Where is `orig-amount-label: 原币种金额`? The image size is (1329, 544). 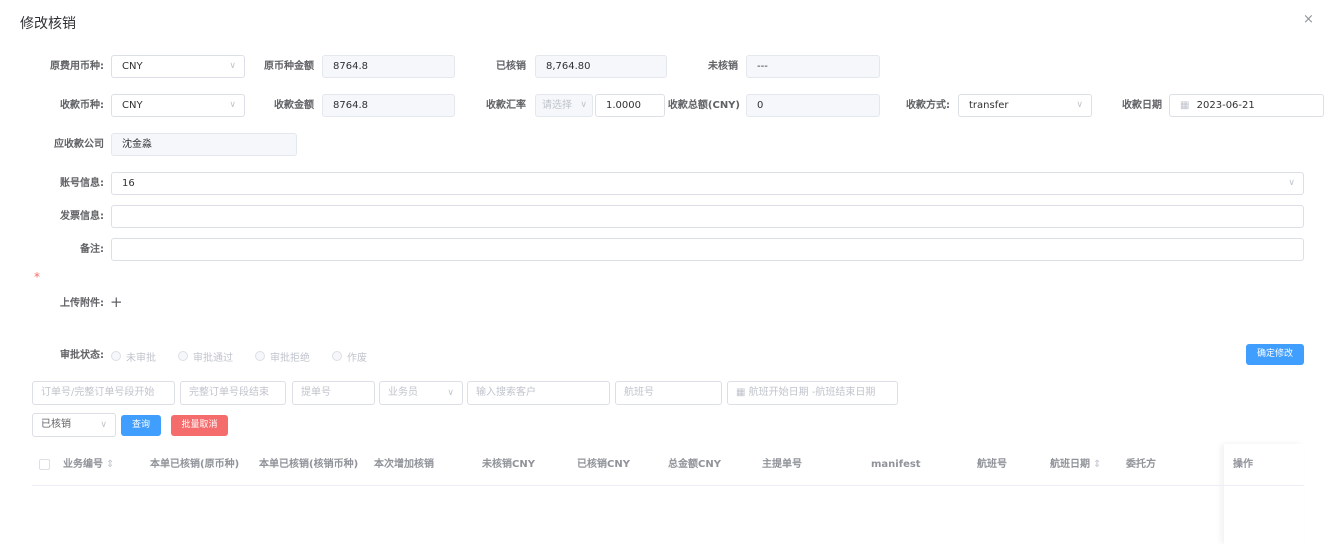 orig-amount-label: 原币种金额 is located at coordinates (289, 66).